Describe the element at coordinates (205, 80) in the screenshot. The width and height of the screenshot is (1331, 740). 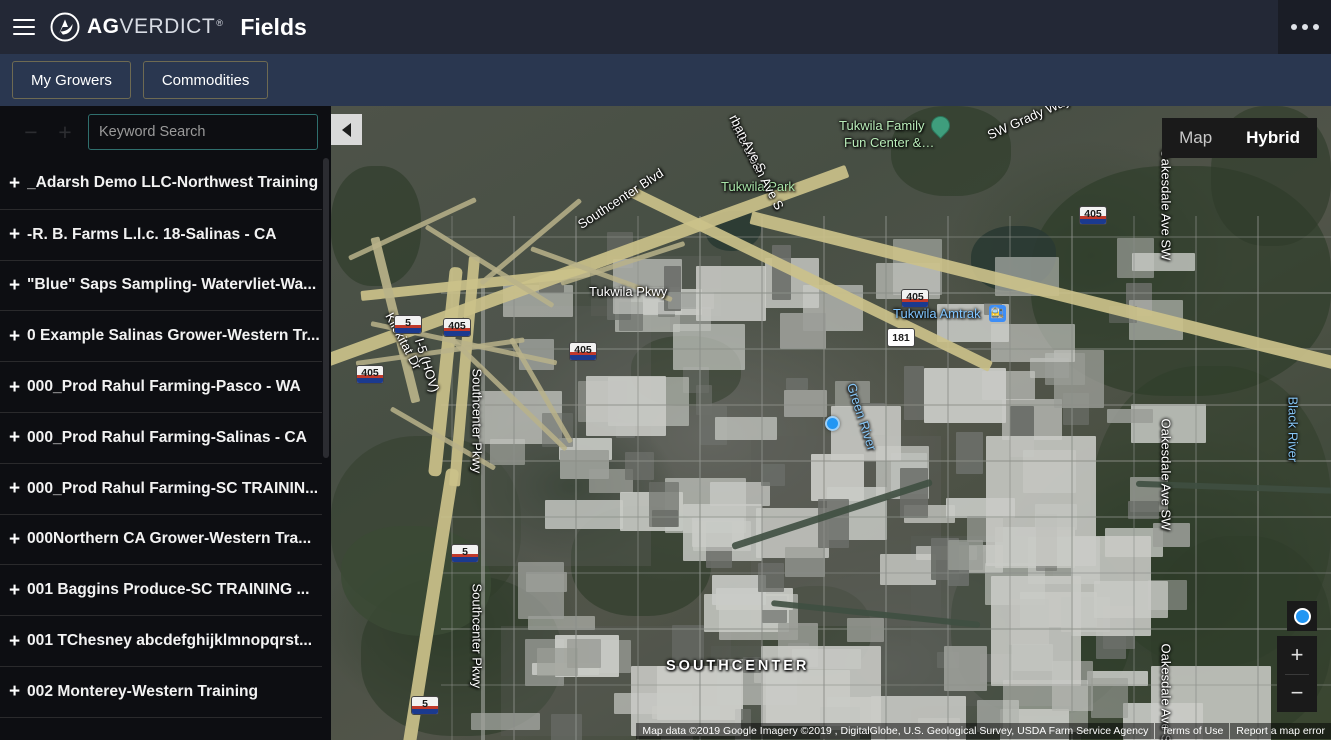
I see `commodities-button: Commodities` at that location.